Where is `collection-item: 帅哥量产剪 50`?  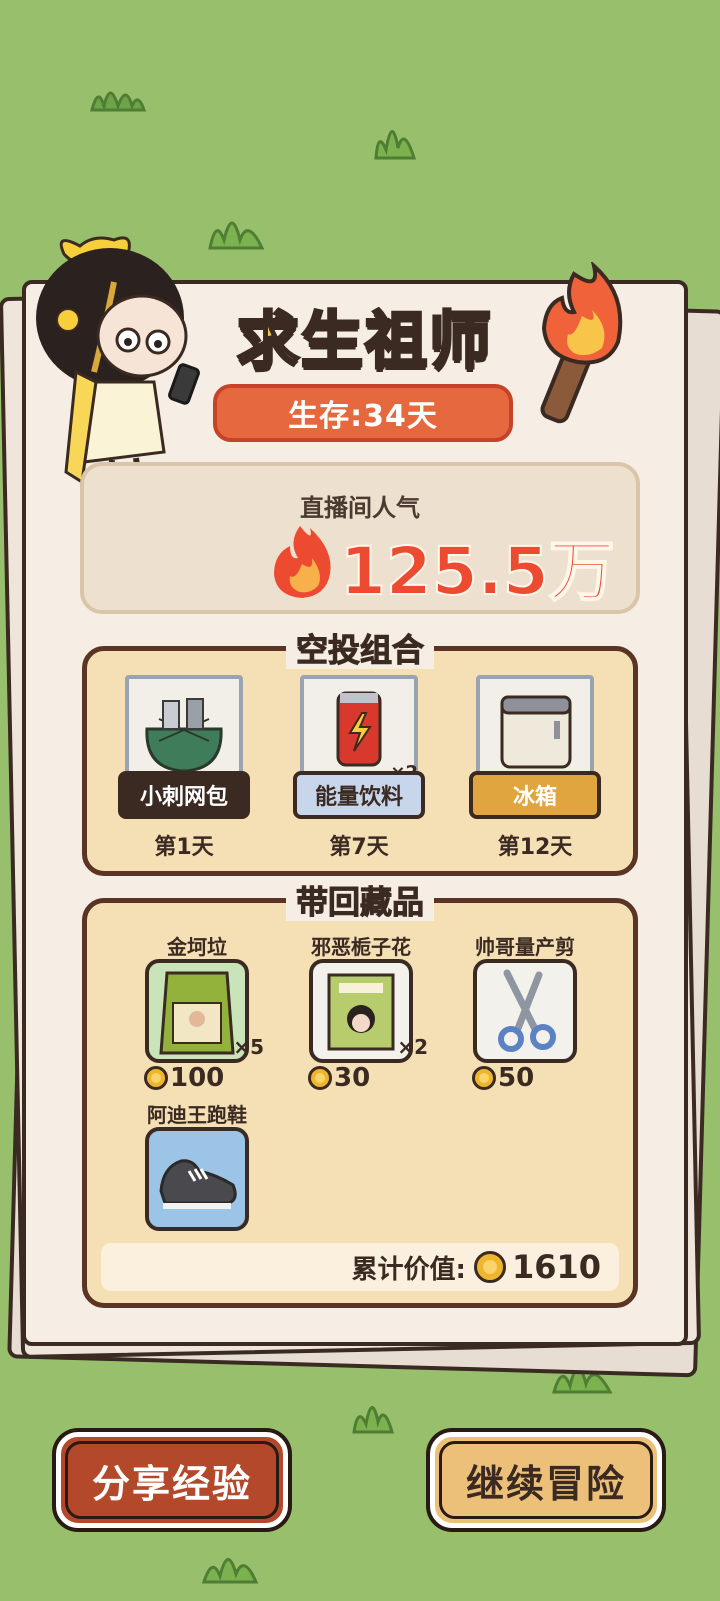 collection-item: 帅哥量产剪 50 is located at coordinates (525, 1012).